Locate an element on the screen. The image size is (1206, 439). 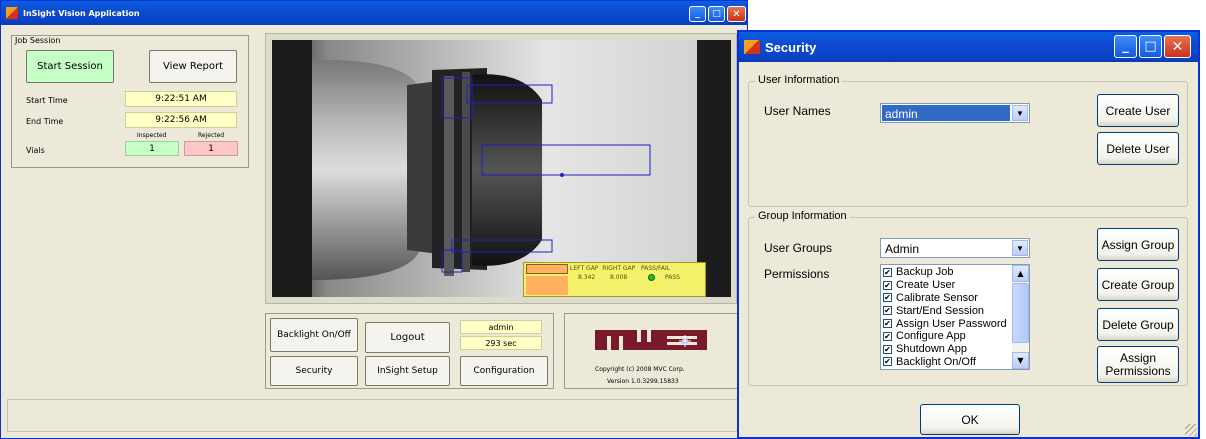
inspected-count: 1 is located at coordinates (152, 148).